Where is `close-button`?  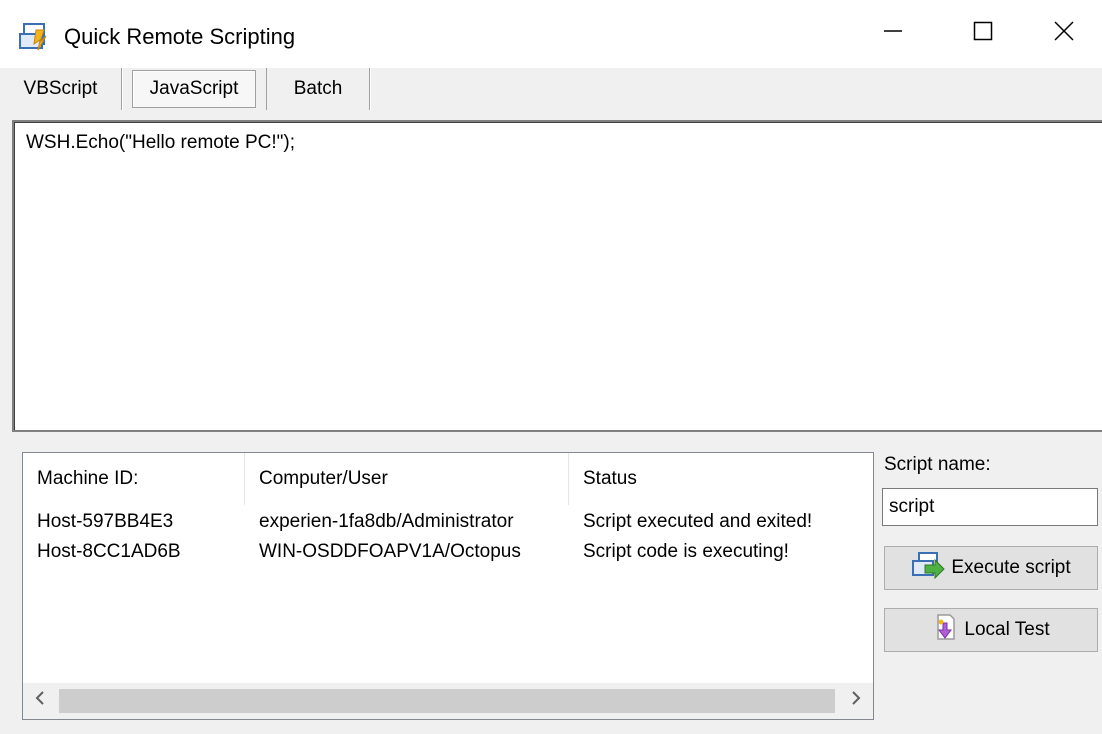
close-button is located at coordinates (1064, 34).